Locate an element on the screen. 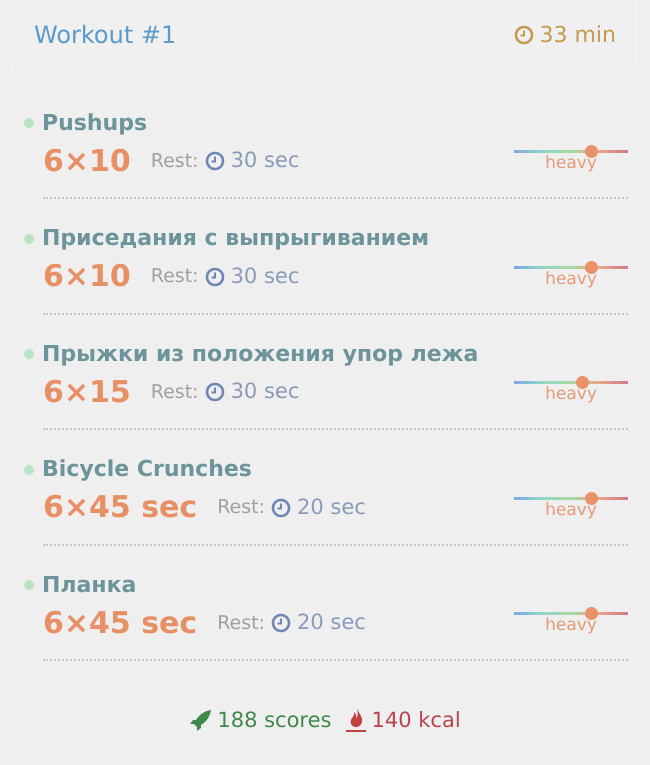 This screenshot has height=765, width=650. exercise-name: Pushups is located at coordinates (95, 124).